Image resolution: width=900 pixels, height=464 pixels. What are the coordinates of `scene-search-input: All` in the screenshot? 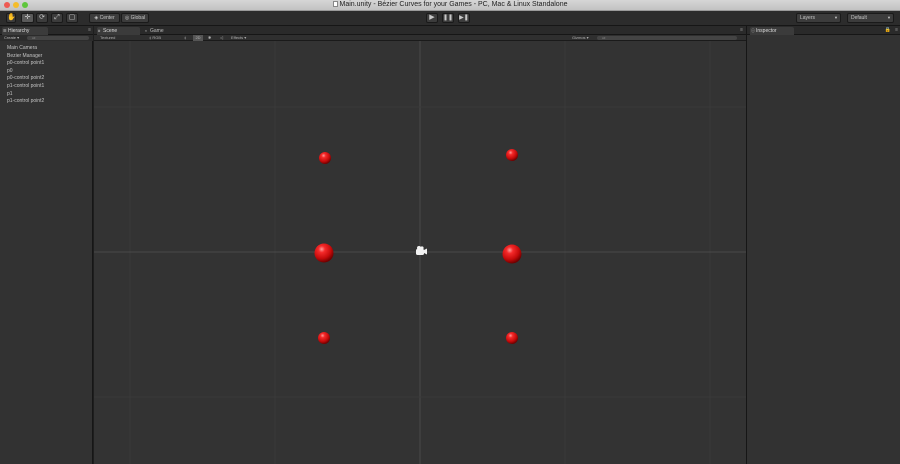 It's located at (667, 38).